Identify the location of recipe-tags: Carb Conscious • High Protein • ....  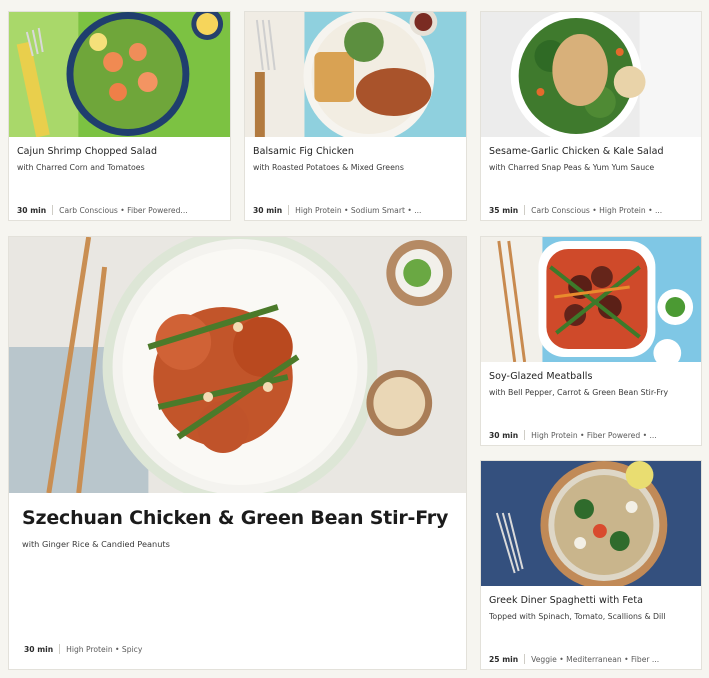
(597, 210).